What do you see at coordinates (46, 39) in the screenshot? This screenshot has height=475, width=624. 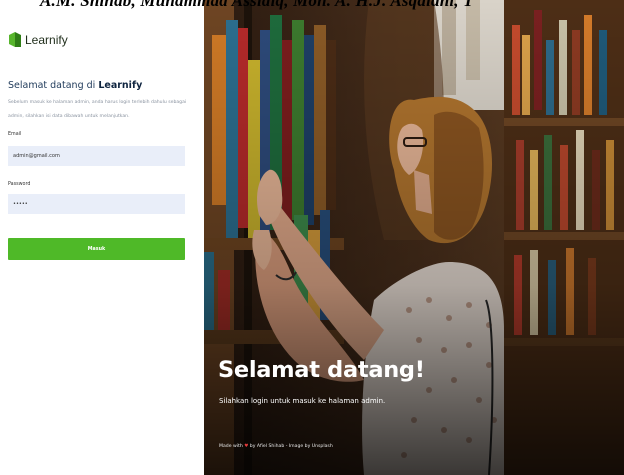 I see `brand-name: Learnify` at bounding box center [46, 39].